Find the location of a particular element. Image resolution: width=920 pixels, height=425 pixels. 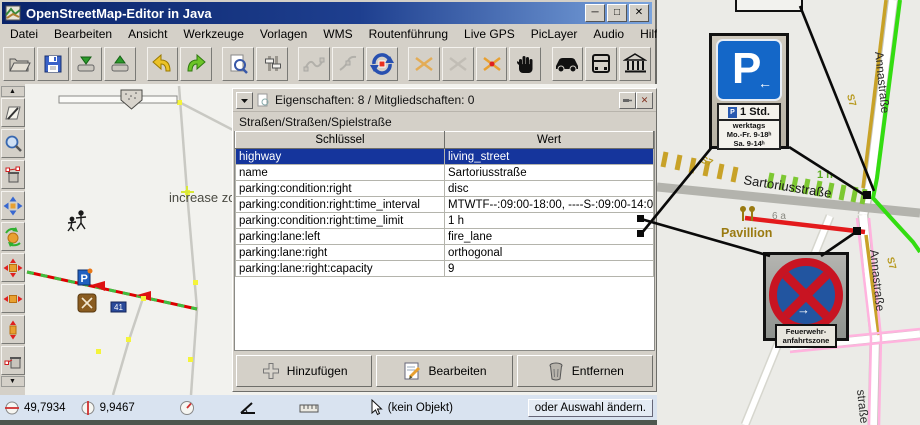

table-row: parking:lane:right:capacity 9 is located at coordinates (444, 268).